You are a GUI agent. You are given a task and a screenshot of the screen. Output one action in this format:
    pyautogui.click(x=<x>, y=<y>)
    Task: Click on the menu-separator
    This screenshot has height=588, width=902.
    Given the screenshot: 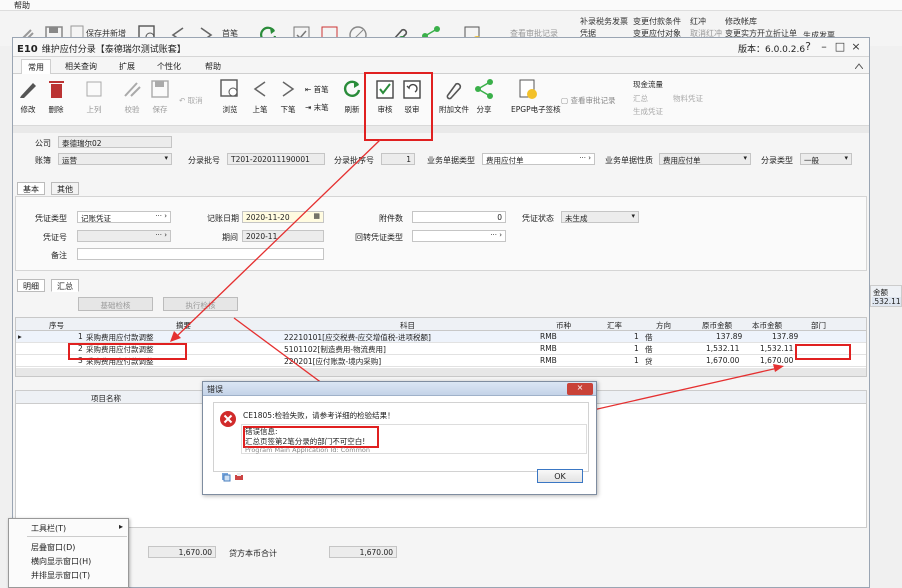 What is the action you would take?
    pyautogui.click(x=77, y=536)
    